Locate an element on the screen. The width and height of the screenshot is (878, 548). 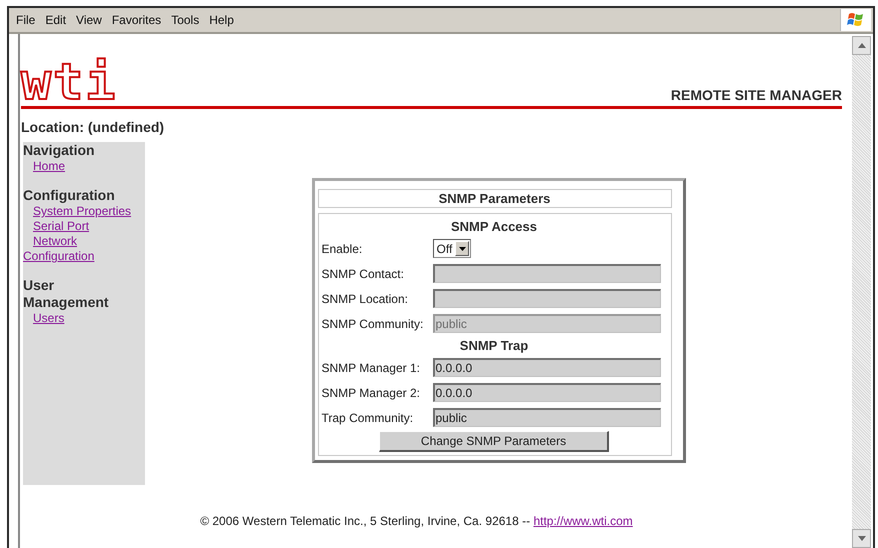
sidebar-heading: User Management is located at coordinates (66, 294).